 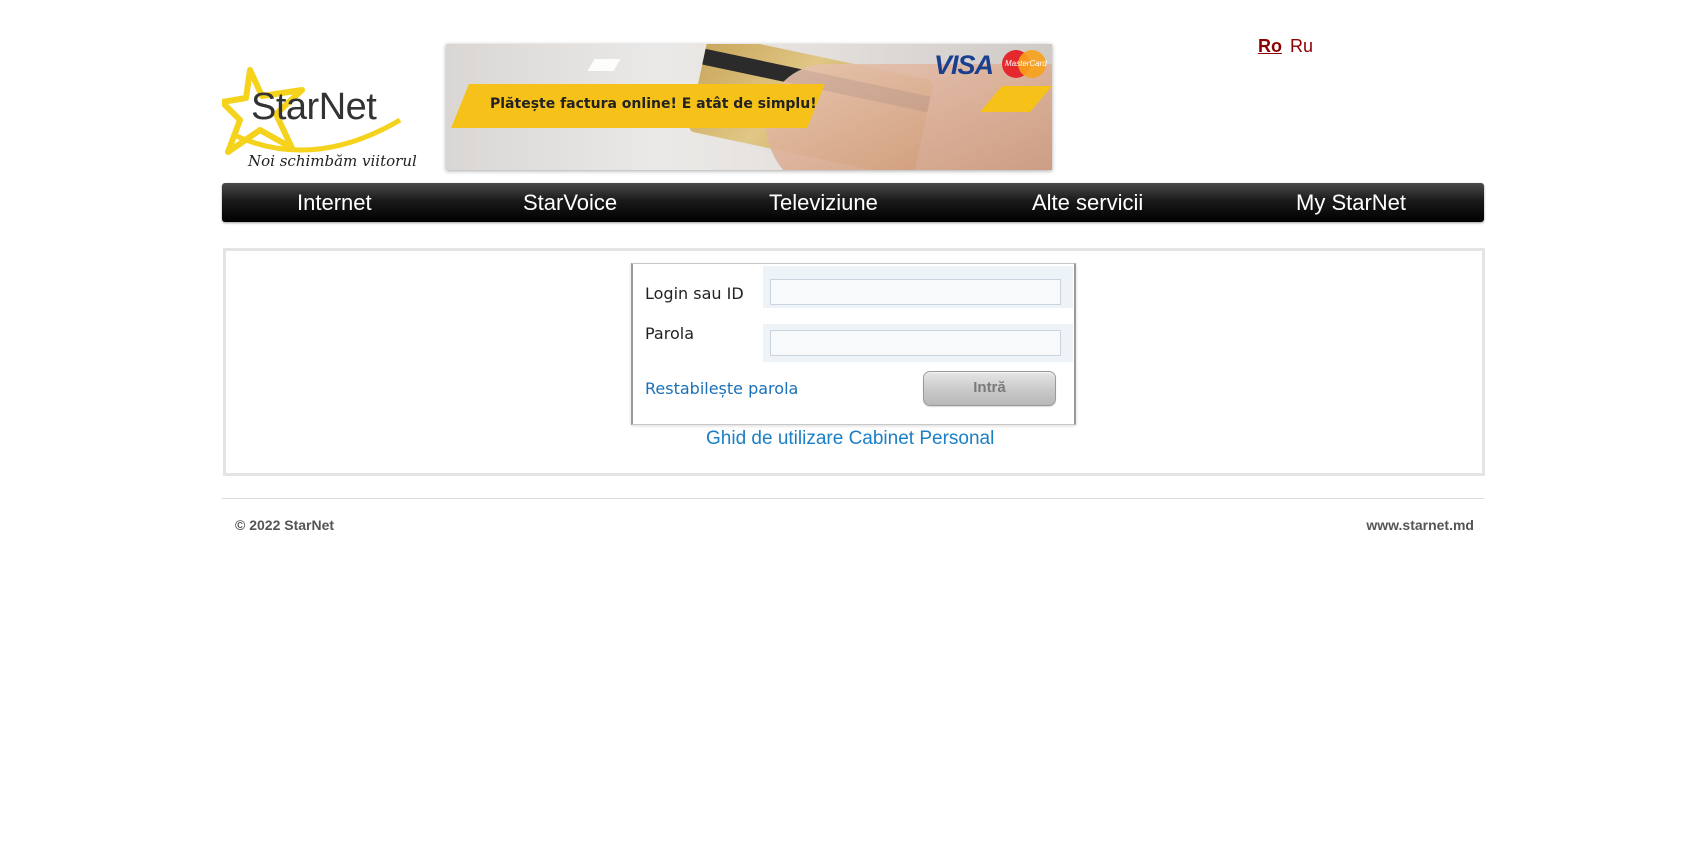 I want to click on user-guide-link: Ghid de utilizare Cabinet Personal, so click(x=850, y=439).